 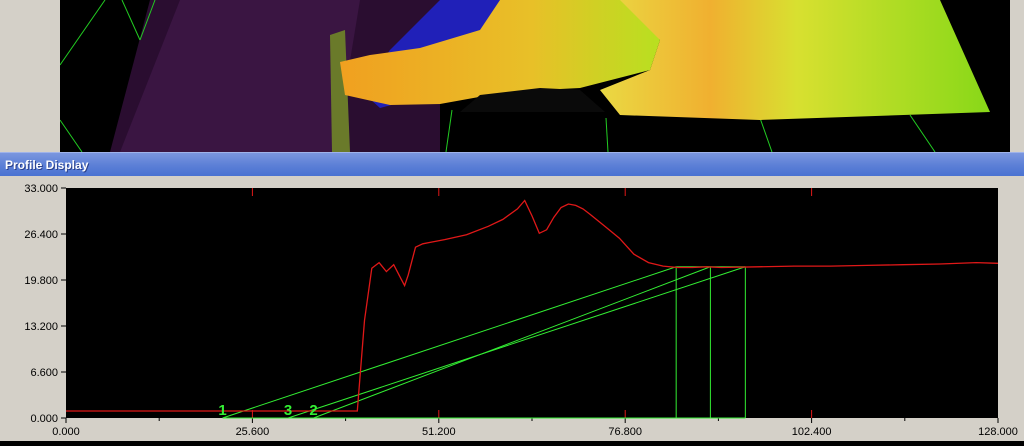 What do you see at coordinates (47, 165) in the screenshot?
I see `window-title: Profile Display` at bounding box center [47, 165].